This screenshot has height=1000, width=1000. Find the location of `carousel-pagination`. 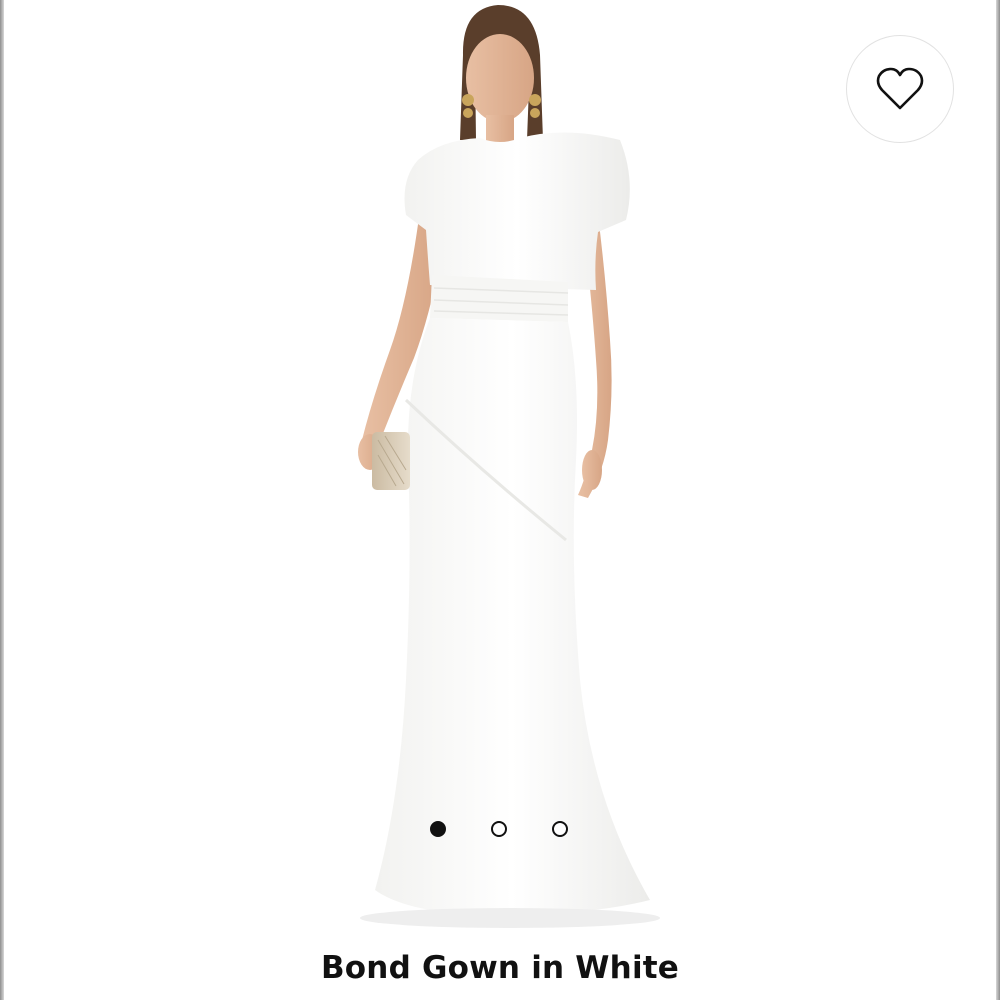

carousel-pagination is located at coordinates (501, 832).